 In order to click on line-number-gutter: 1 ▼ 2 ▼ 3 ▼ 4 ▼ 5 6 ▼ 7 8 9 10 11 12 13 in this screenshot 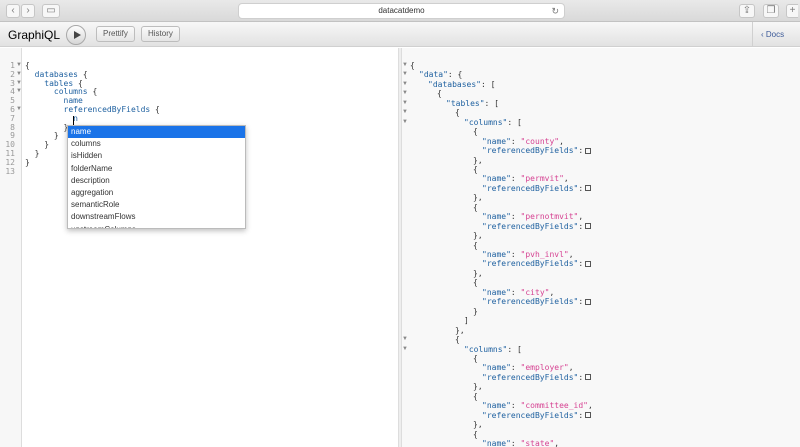, I will do `click(11, 247)`.